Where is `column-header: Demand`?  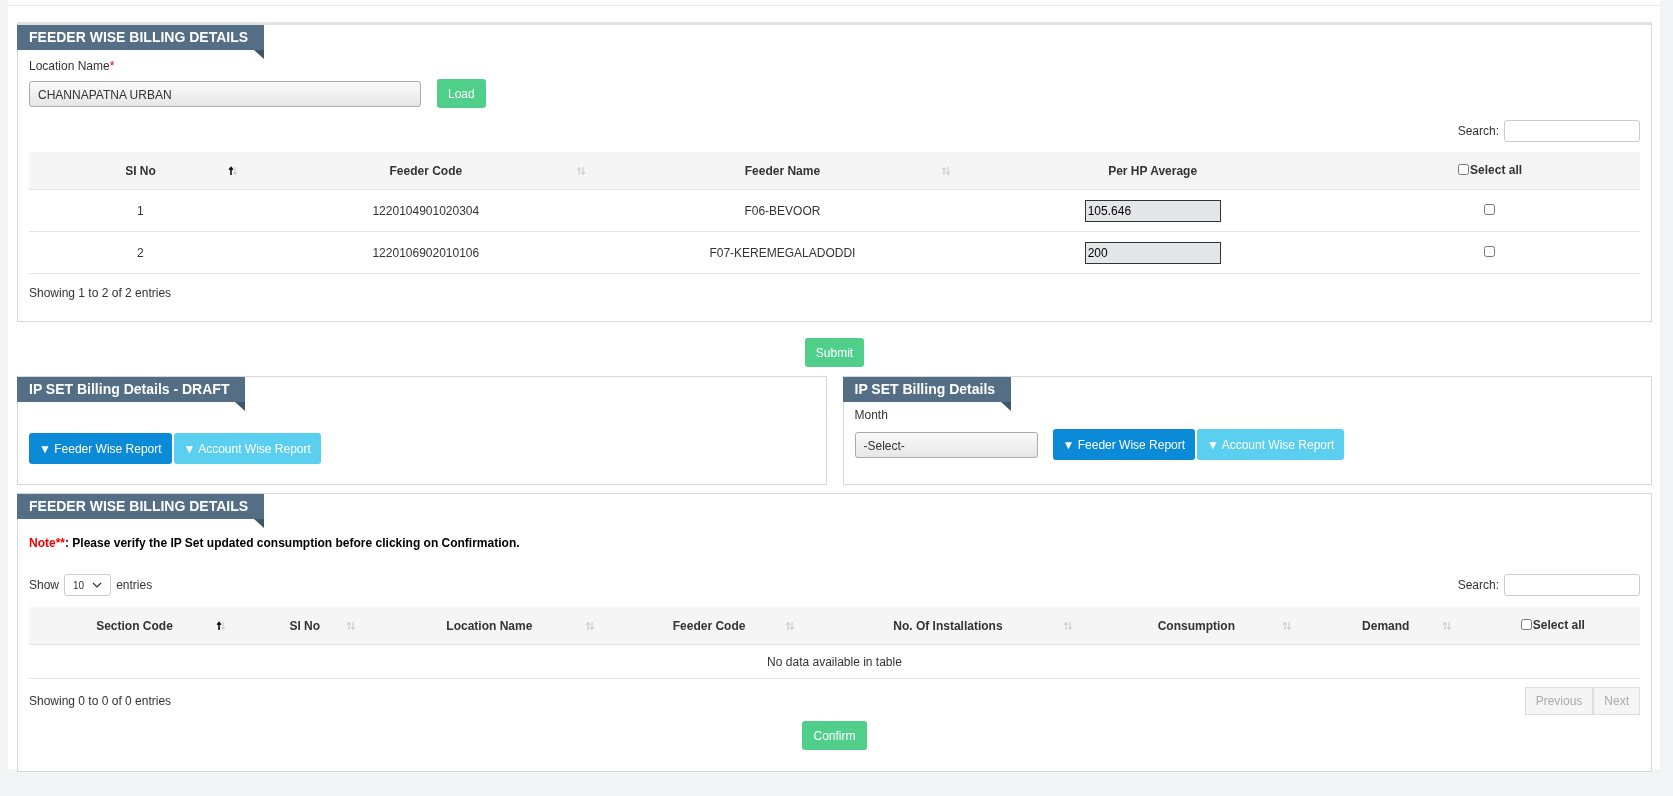 column-header: Demand is located at coordinates (1386, 625).